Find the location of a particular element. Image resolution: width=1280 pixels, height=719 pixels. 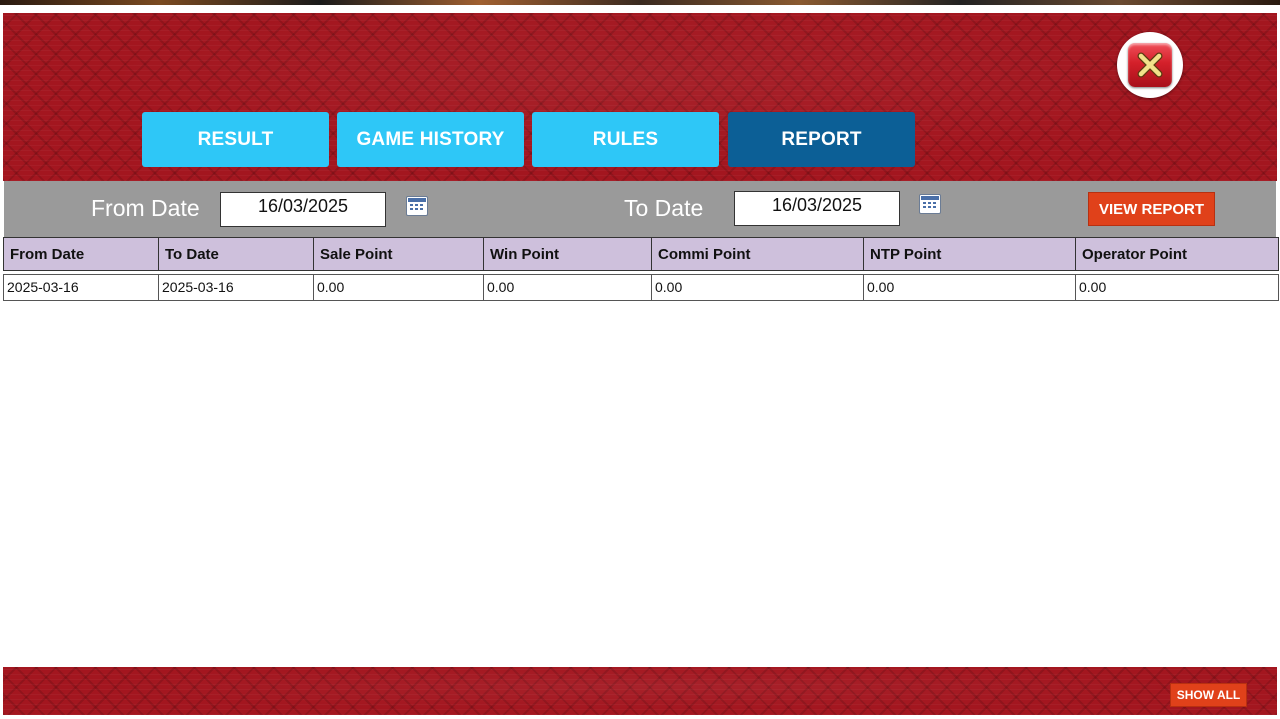

column-header: Win Point is located at coordinates (567, 254).